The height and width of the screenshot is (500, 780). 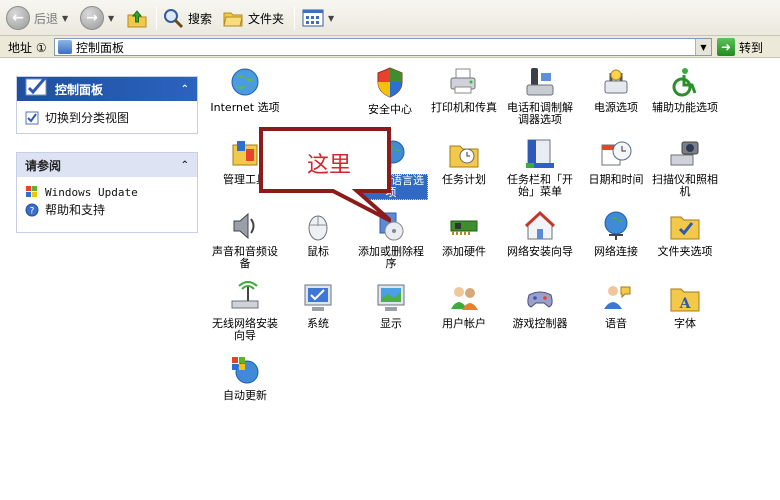 What do you see at coordinates (107, 89) in the screenshot?
I see `task-pane-header: 控制面板 ⌃` at bounding box center [107, 89].